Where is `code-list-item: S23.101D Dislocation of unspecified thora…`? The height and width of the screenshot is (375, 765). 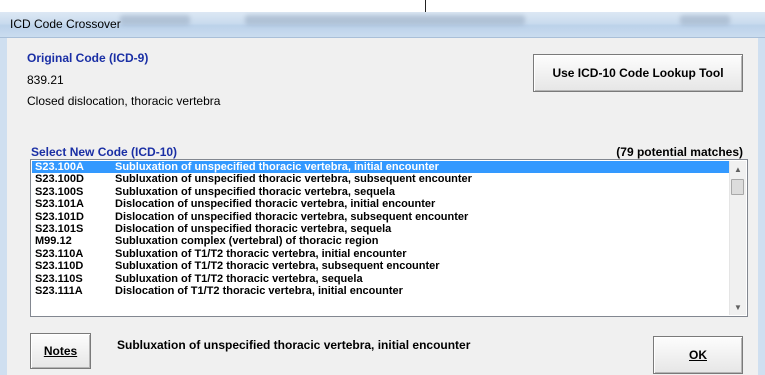
code-list-item: S23.101D Dislocation of unspecified thora… is located at coordinates (380, 217).